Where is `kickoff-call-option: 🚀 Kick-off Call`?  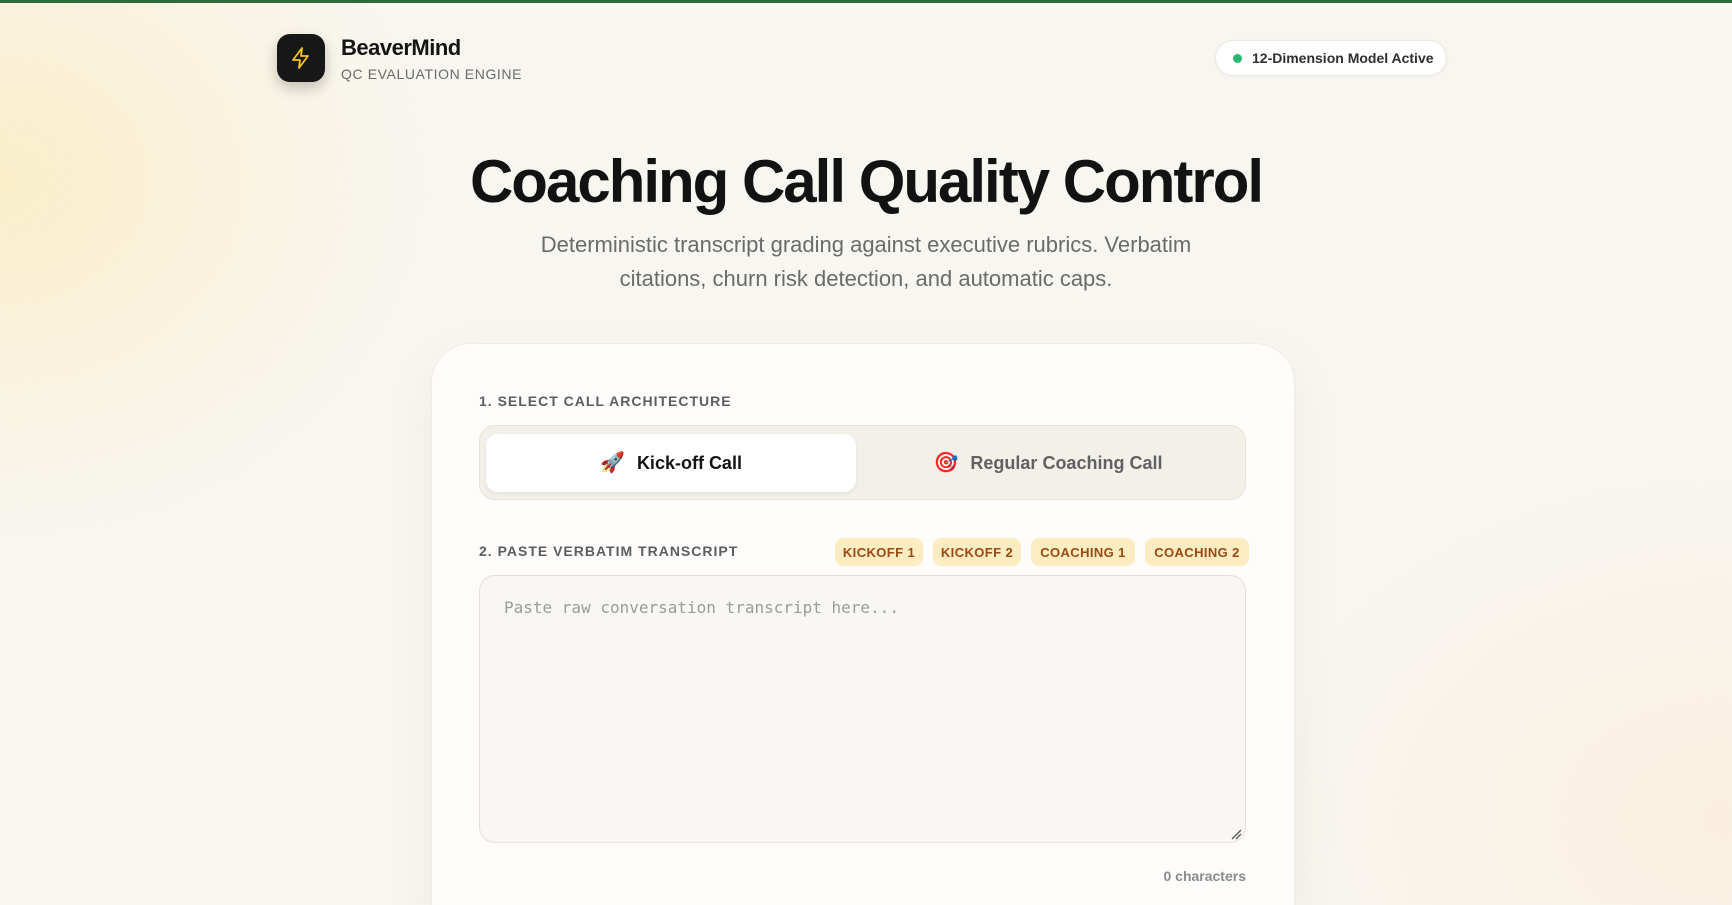 kickoff-call-option: 🚀 Kick-off Call is located at coordinates (671, 463).